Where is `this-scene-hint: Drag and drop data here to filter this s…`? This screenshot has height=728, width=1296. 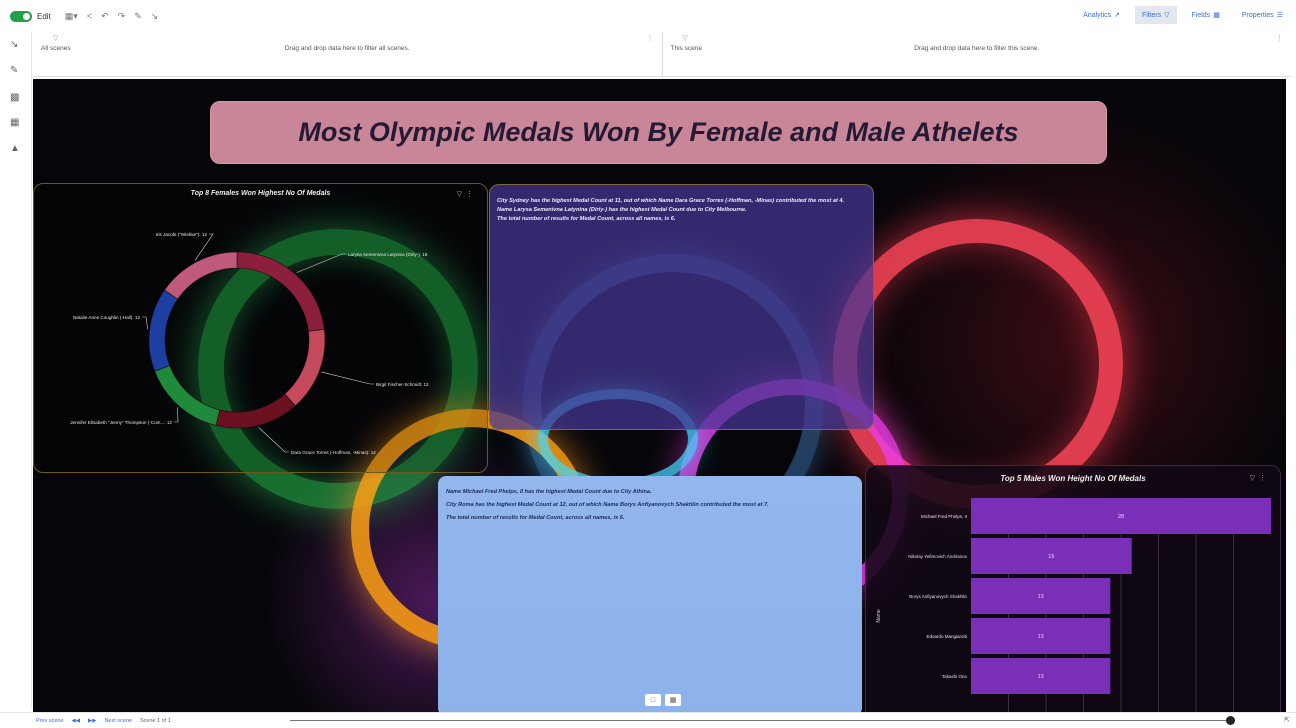
this-scene-hint: Drag and drop data here to filter this s… is located at coordinates (977, 48).